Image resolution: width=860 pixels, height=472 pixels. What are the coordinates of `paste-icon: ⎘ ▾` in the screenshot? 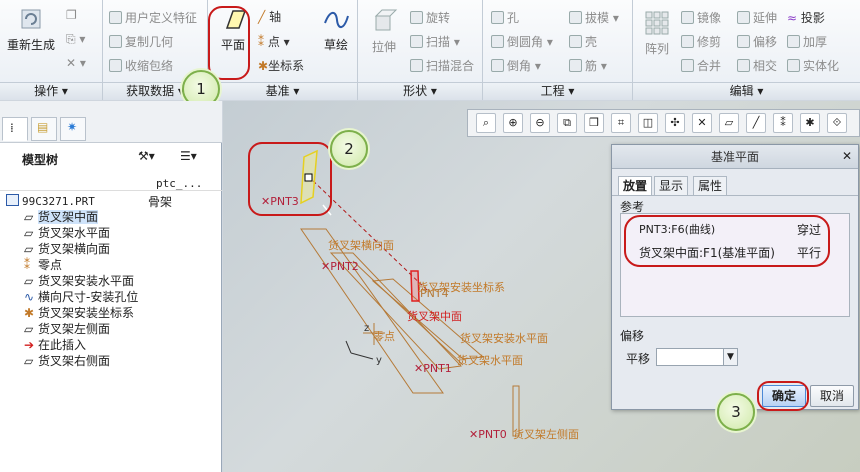 It's located at (75, 39).